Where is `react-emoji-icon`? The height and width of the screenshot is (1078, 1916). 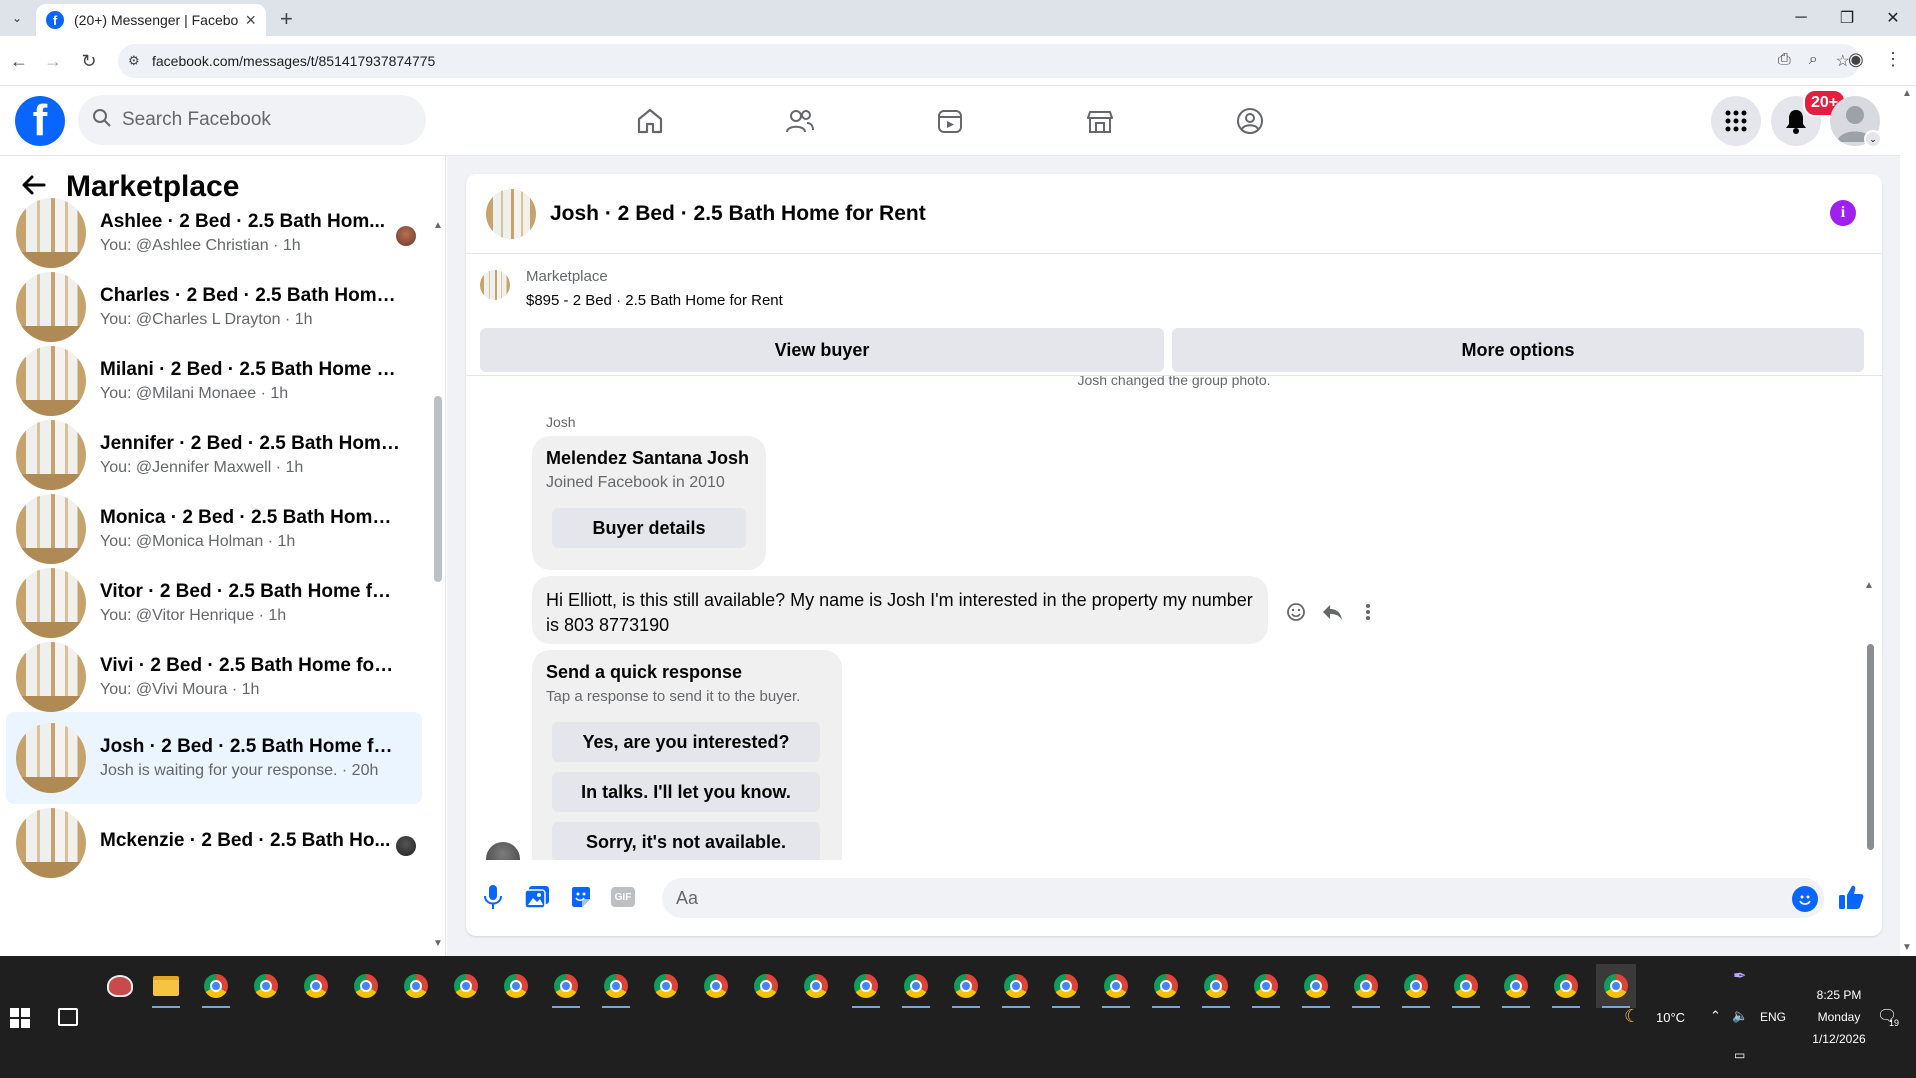
react-emoji-icon is located at coordinates (1296, 612).